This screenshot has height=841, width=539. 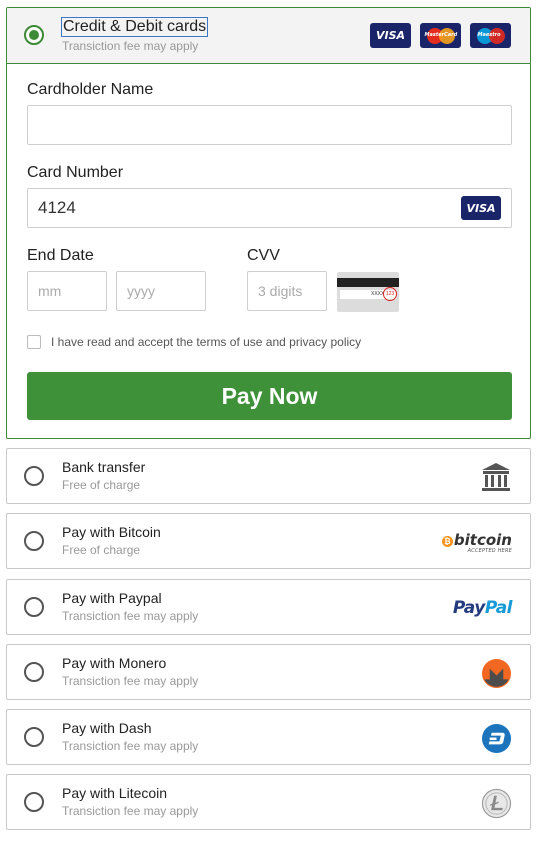 What do you see at coordinates (268, 737) in the screenshot?
I see `payment-option-dash: Pay with Dash Transiction fee may apply` at bounding box center [268, 737].